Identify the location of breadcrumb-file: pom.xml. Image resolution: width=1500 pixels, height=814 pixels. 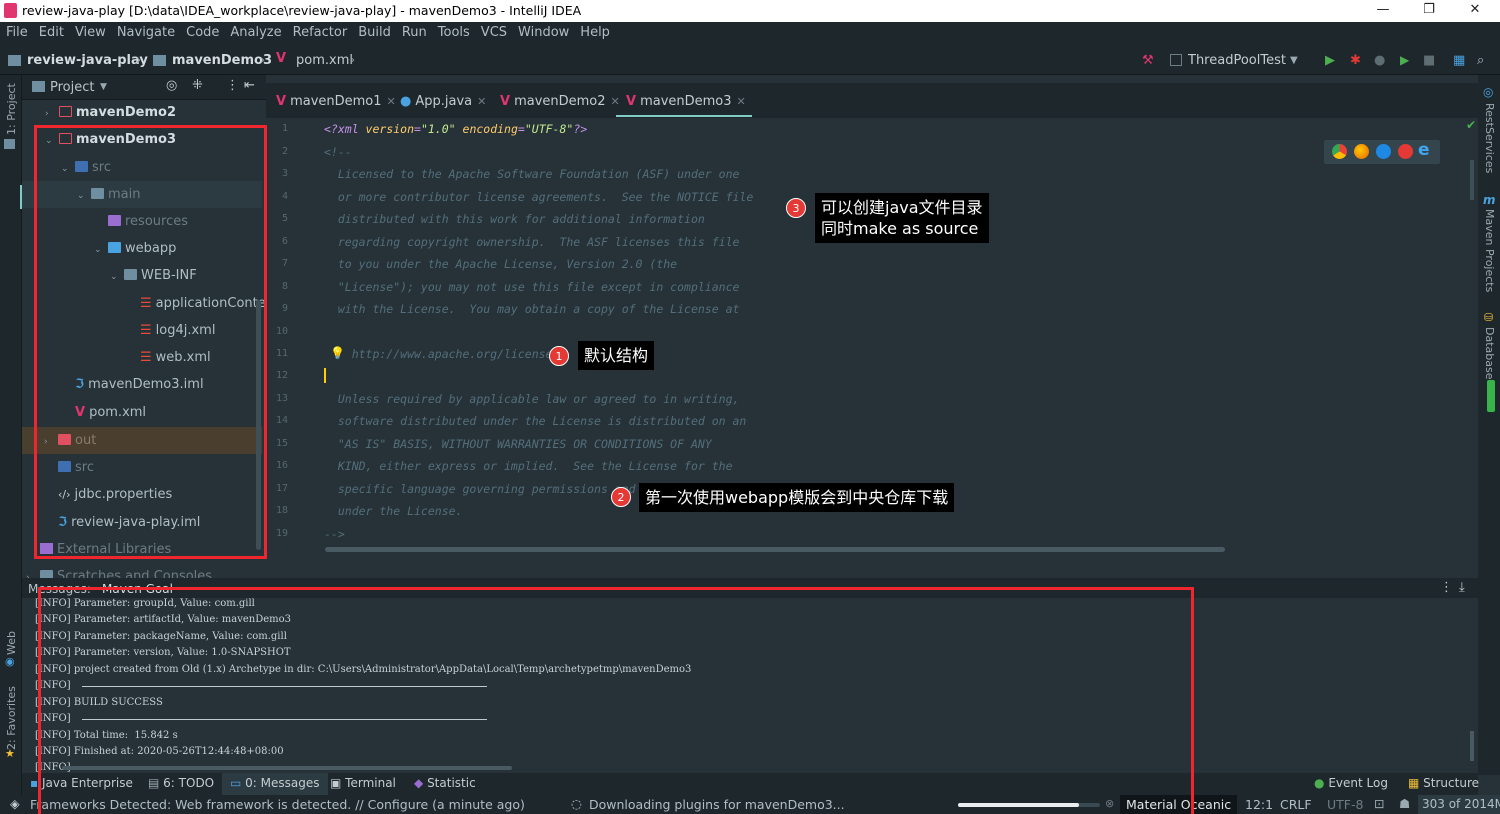
(324, 60).